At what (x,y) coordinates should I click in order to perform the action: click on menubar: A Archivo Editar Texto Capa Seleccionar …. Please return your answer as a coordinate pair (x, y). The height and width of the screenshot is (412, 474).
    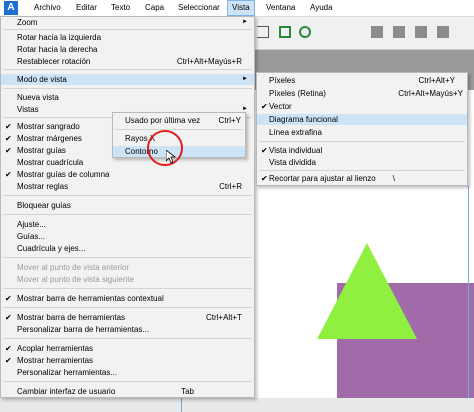
    Looking at the image, I should click on (237, 8).